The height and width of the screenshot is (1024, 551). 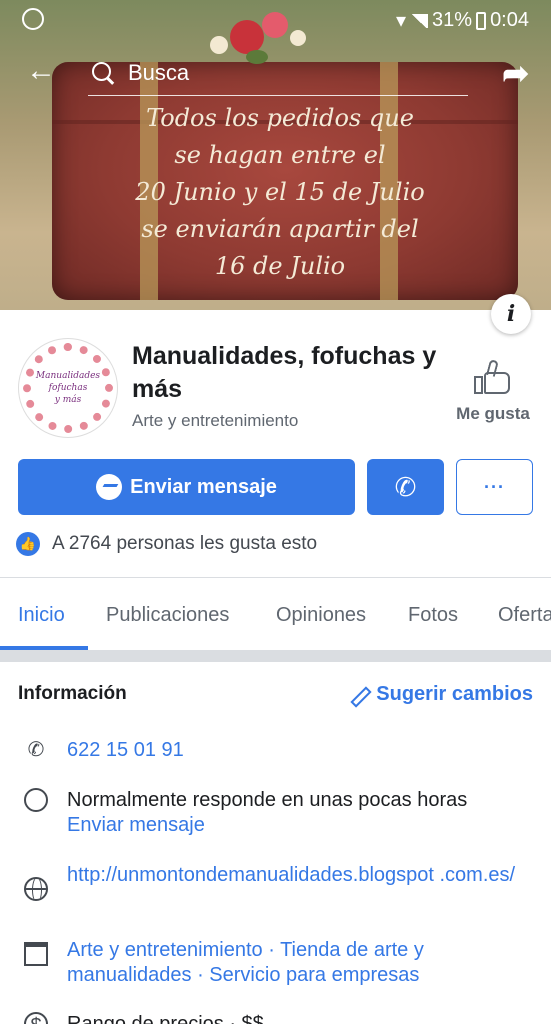 What do you see at coordinates (280, 118) in the screenshot?
I see `cover-line: Todos los pedidos que` at bounding box center [280, 118].